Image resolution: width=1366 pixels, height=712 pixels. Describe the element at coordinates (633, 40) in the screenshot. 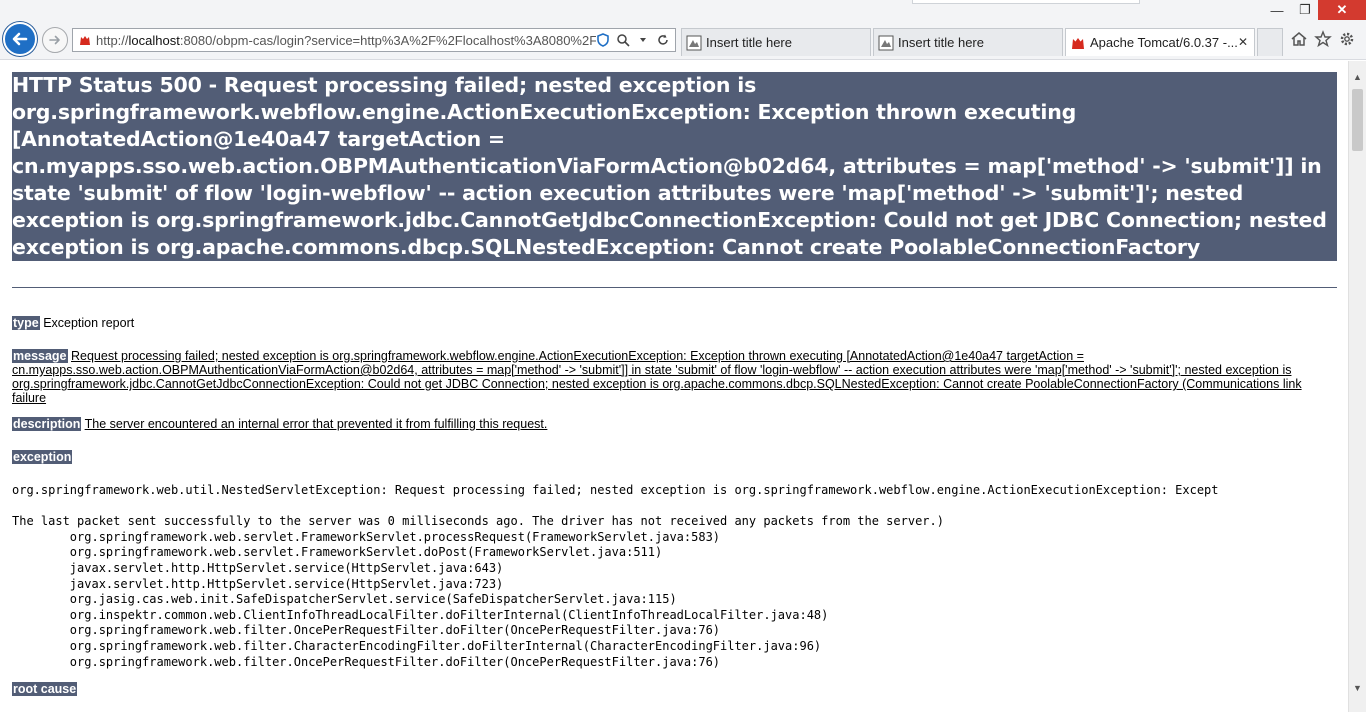

I see `address-tools` at that location.